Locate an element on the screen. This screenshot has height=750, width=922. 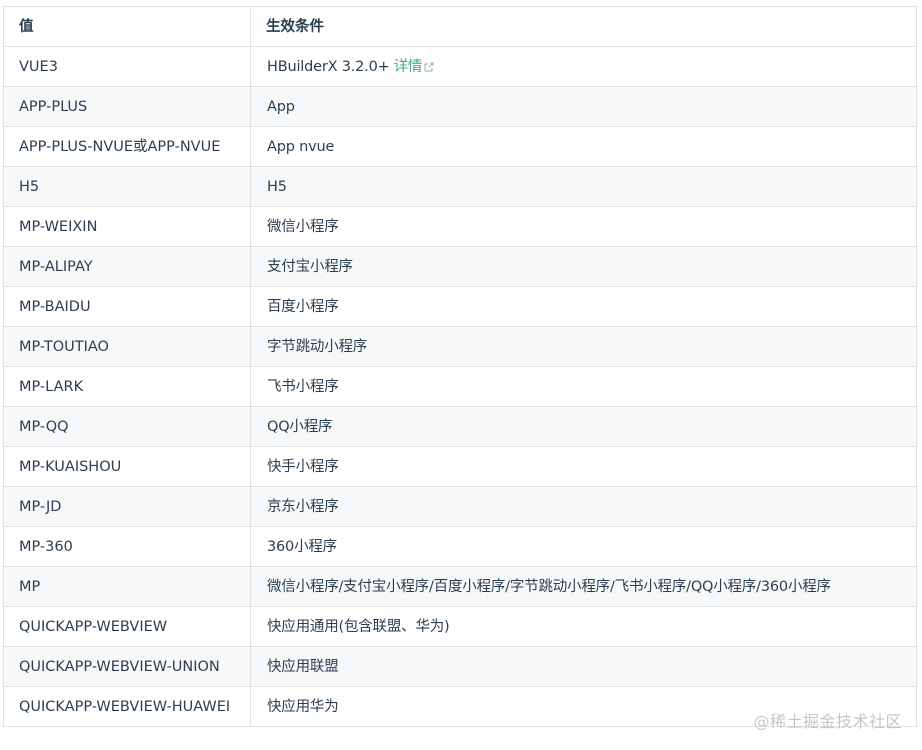
table-row: QUICKAPP-WEBVIEW-HUAWEI 快应用华为 is located at coordinates (460, 706).